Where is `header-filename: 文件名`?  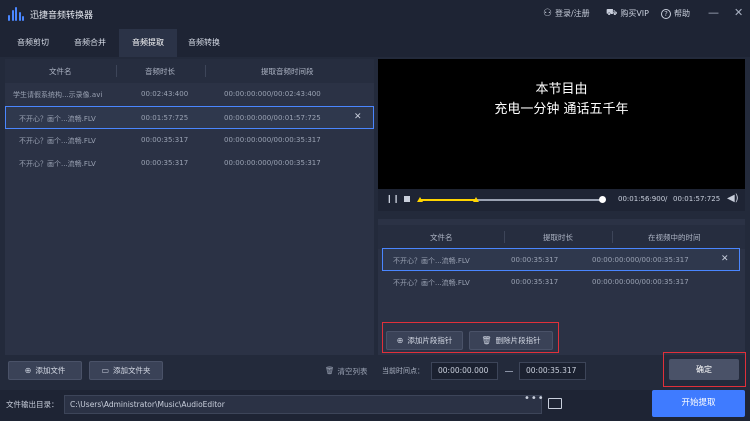
header-filename: 文件名 is located at coordinates (60, 71).